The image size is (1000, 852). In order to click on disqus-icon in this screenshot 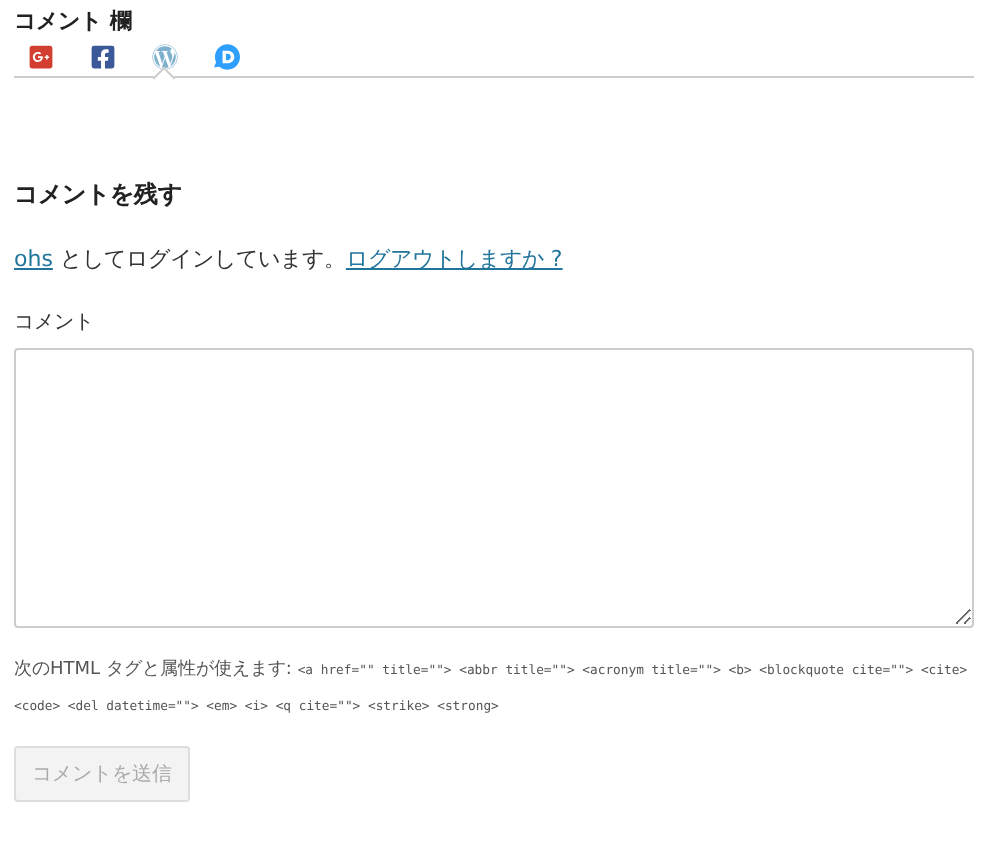, I will do `click(226, 57)`.